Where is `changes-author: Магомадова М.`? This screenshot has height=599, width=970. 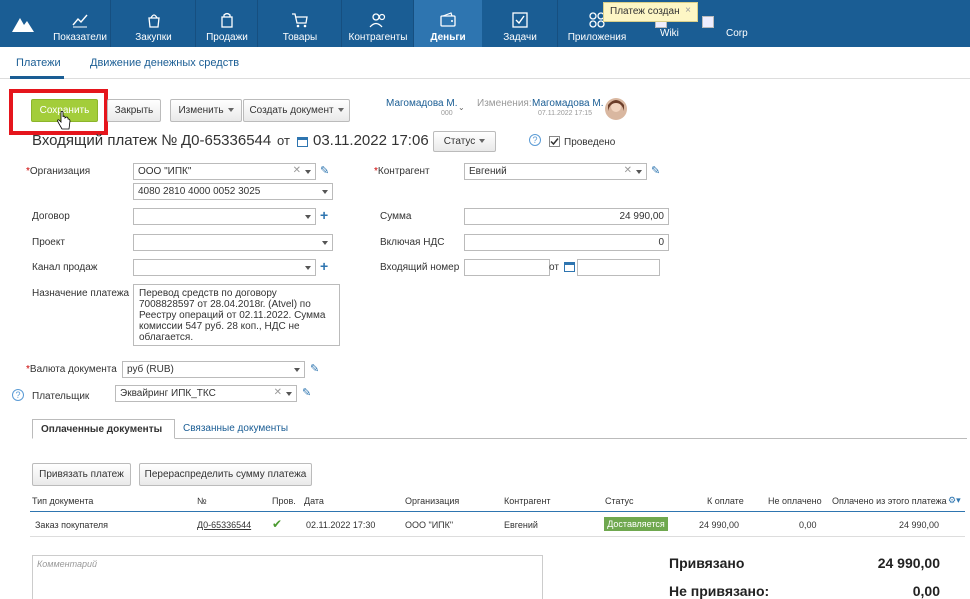
changes-author: Магомадова М. is located at coordinates (567, 103).